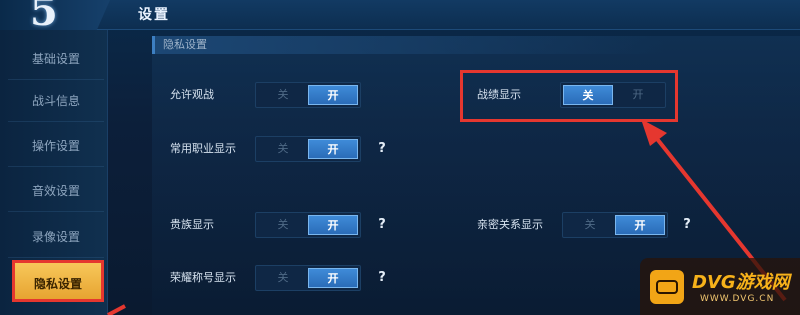 Image resolution: width=800 pixels, height=315 pixels. What do you see at coordinates (116, 309) in the screenshot?
I see `annotation-arrow-tail` at bounding box center [116, 309].